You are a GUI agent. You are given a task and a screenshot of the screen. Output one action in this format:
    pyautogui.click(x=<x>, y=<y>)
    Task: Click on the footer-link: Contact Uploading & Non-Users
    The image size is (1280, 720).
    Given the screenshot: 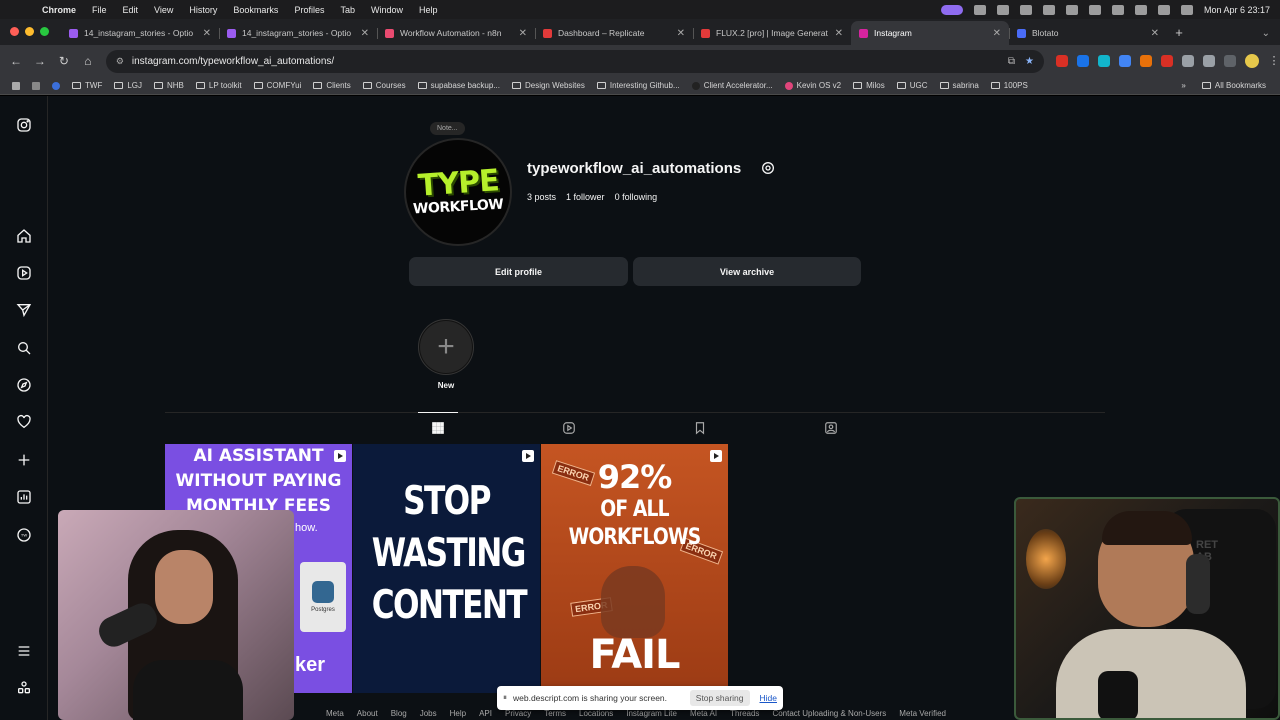 What is the action you would take?
    pyautogui.click(x=829, y=713)
    